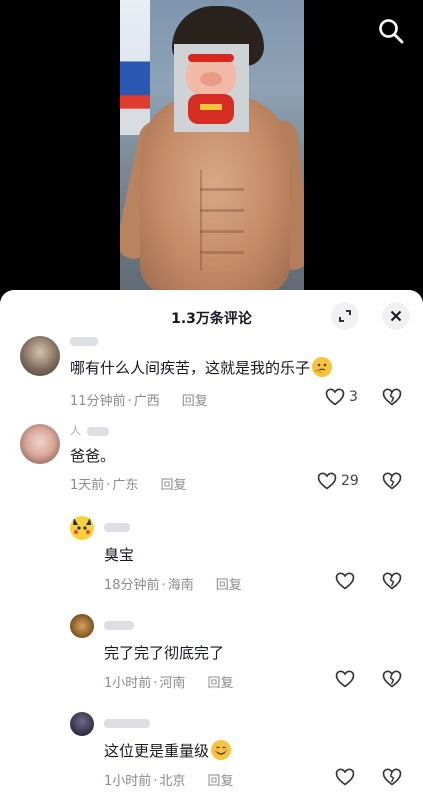  I want to click on comment-item: 哪有什么人间疾苦，这就是我的乐子 11分钟前 · 广西 回复 3, so click(211, 374).